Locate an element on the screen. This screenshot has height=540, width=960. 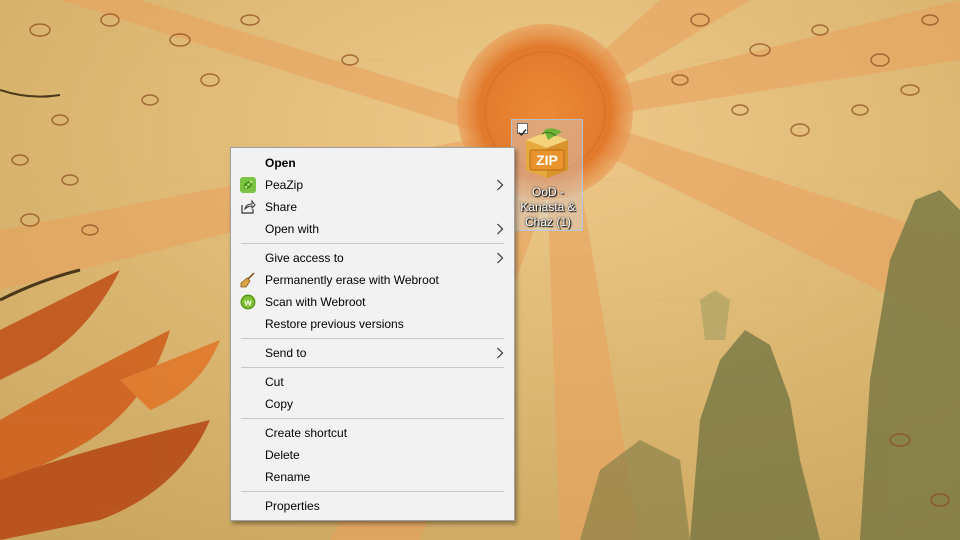
menu-item-restore-versions: Restore previous versions is located at coordinates (372, 324).